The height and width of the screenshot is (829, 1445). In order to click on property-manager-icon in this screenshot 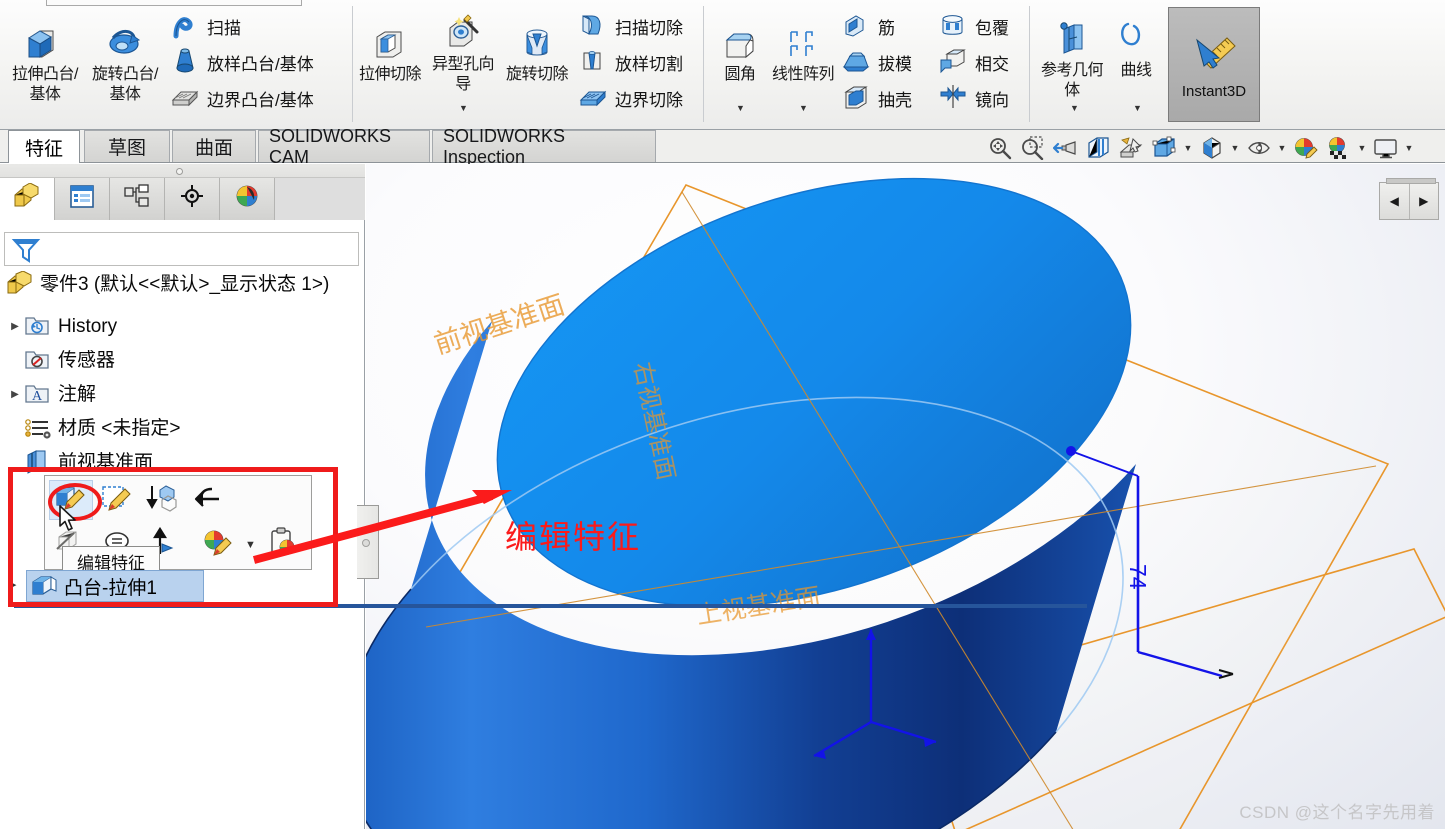, I will do `click(82, 199)`.